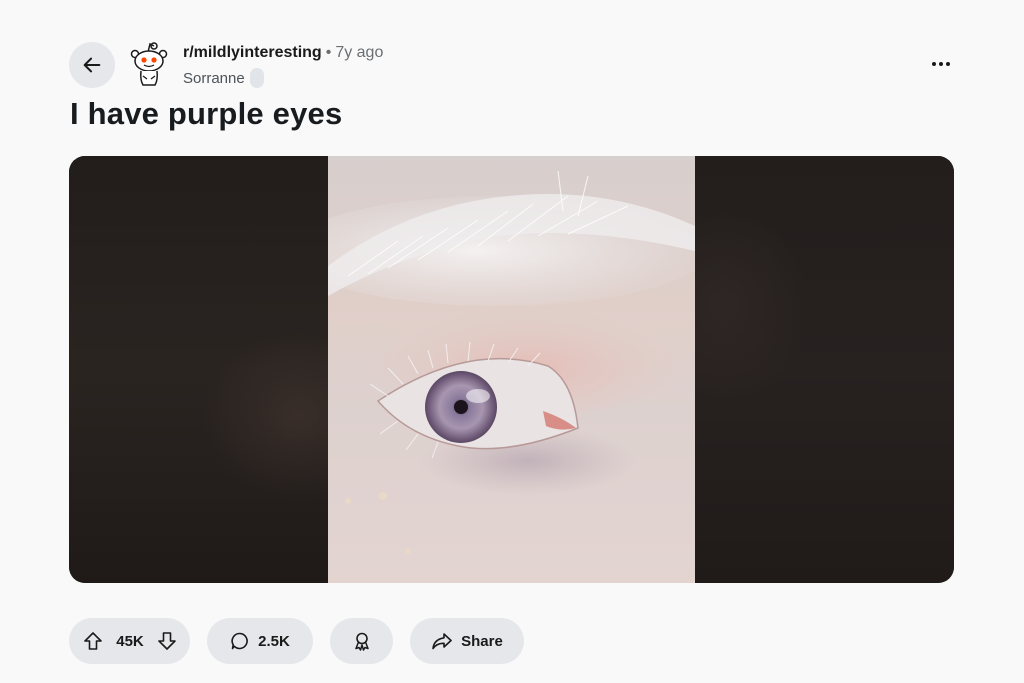  I want to click on vote-pill: 45K, so click(129, 641).